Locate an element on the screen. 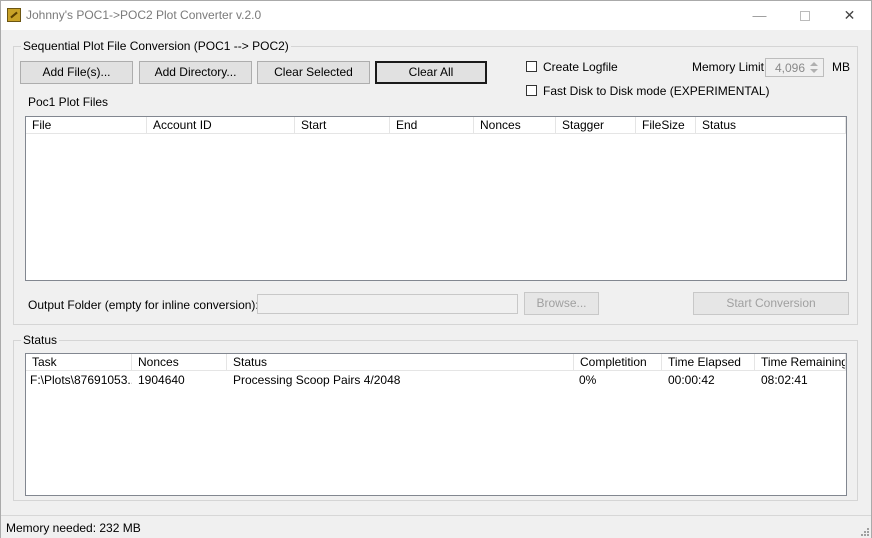 This screenshot has width=872, height=538. column-task: Task is located at coordinates (79, 362).